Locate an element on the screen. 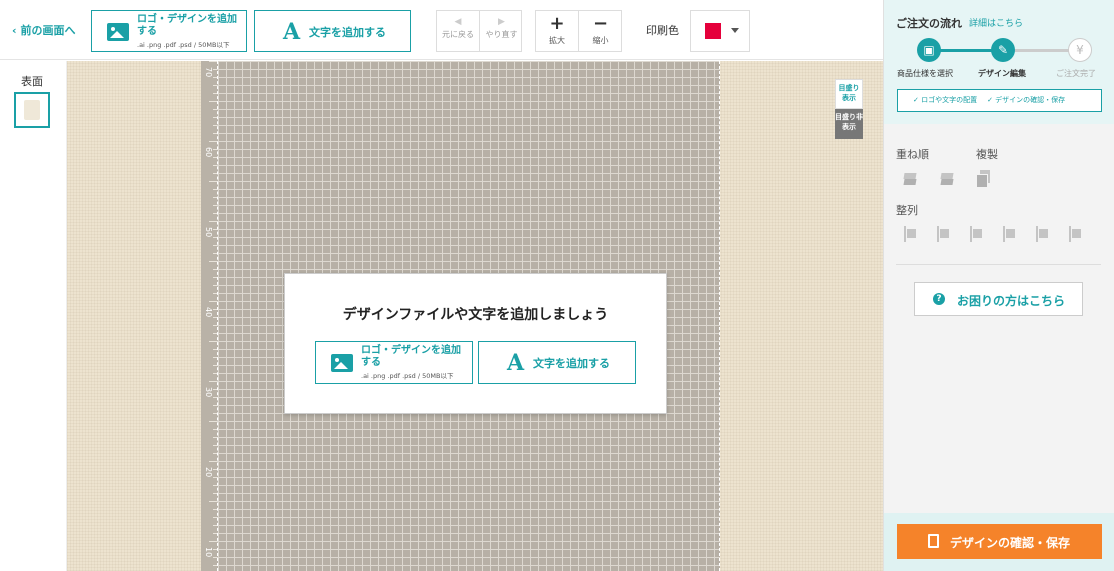 This screenshot has height=571, width=1114. dropdown-arrow-icon is located at coordinates (735, 30).